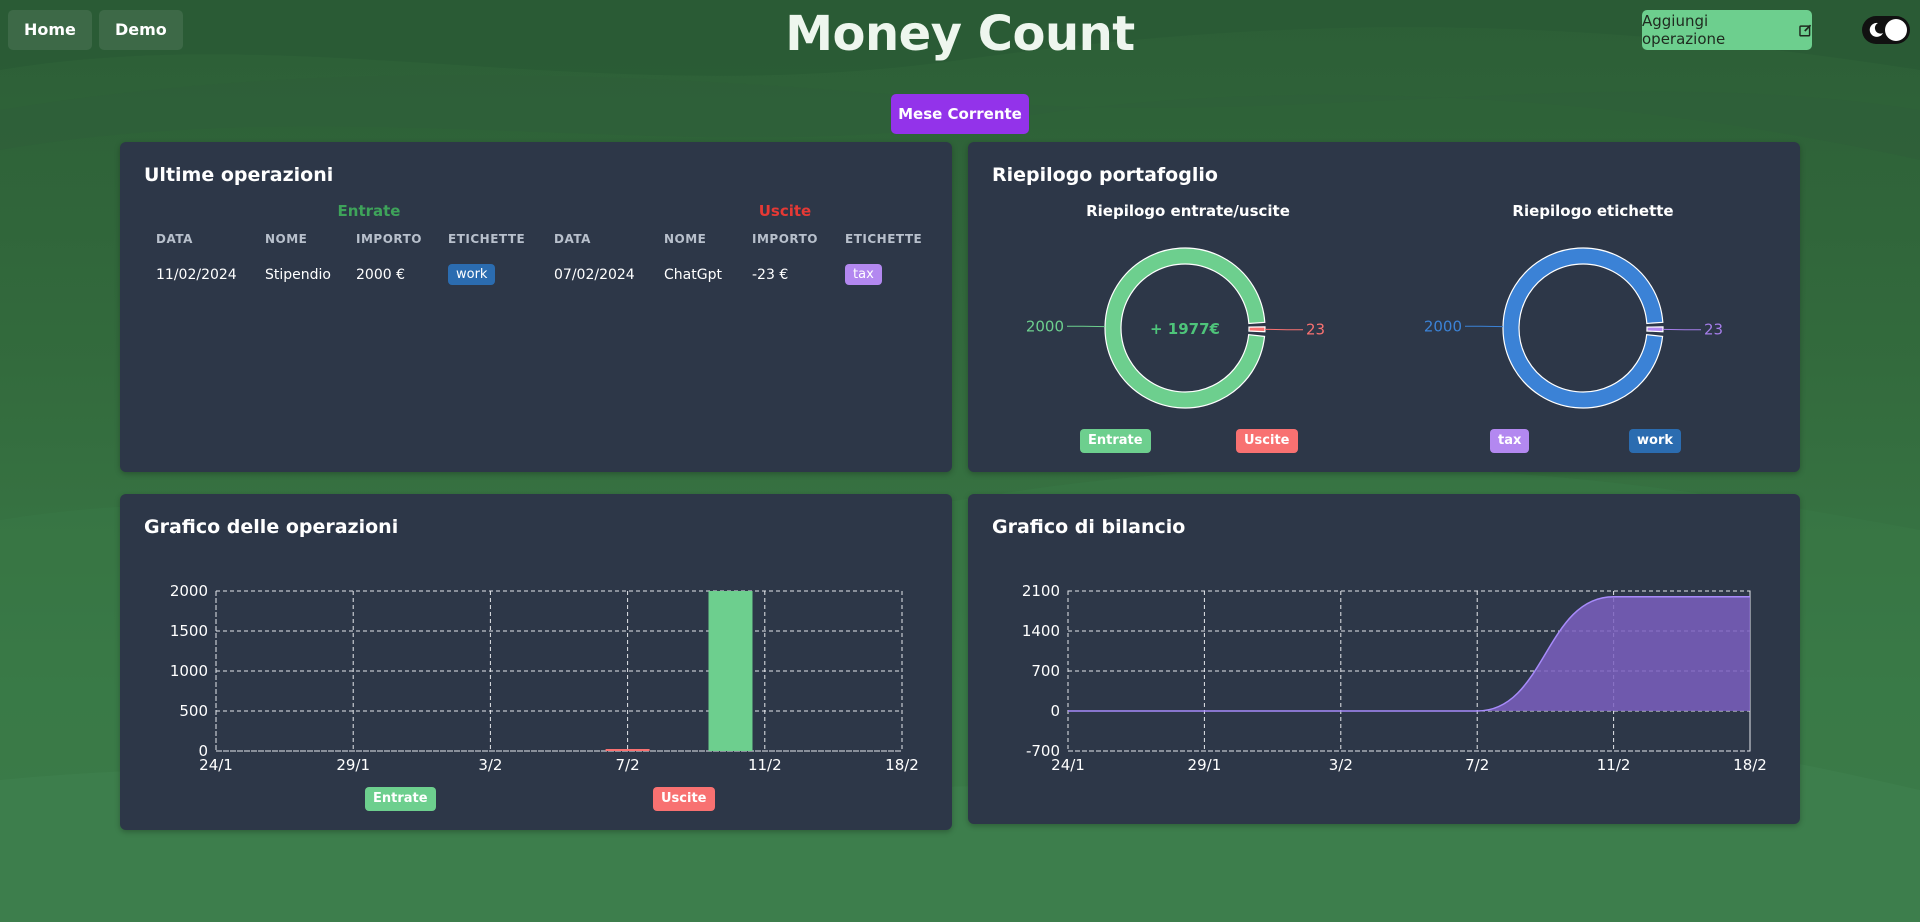 The width and height of the screenshot is (1920, 922). What do you see at coordinates (1876, 29) in the screenshot?
I see `moon-icon` at bounding box center [1876, 29].